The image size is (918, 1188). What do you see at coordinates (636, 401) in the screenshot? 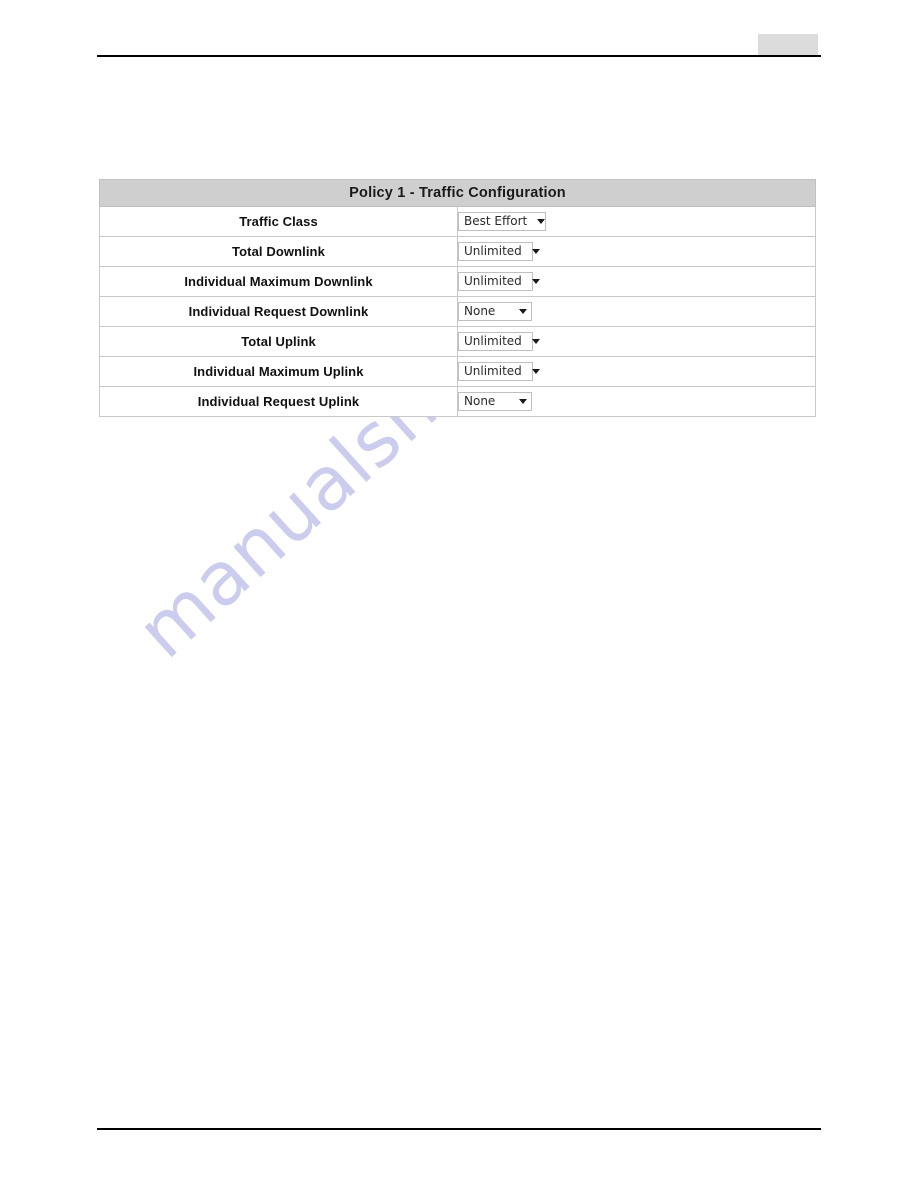
I see `row-value-cell-individual-request-uplink: None` at bounding box center [636, 401].